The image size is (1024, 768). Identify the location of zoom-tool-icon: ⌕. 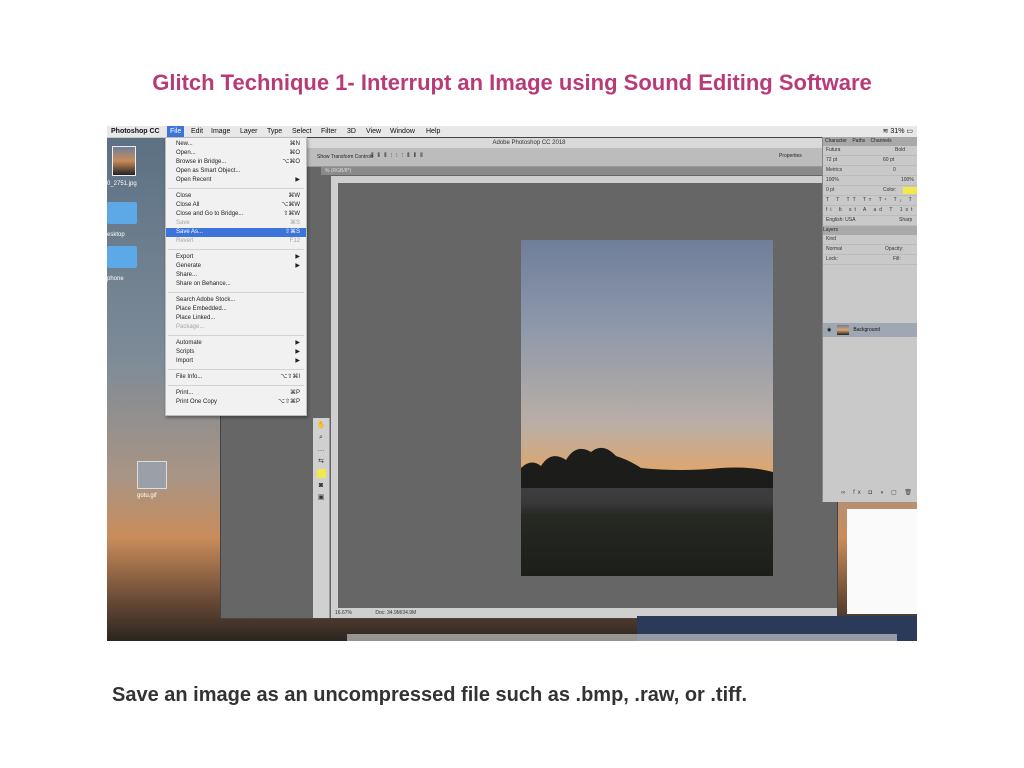
(321, 437).